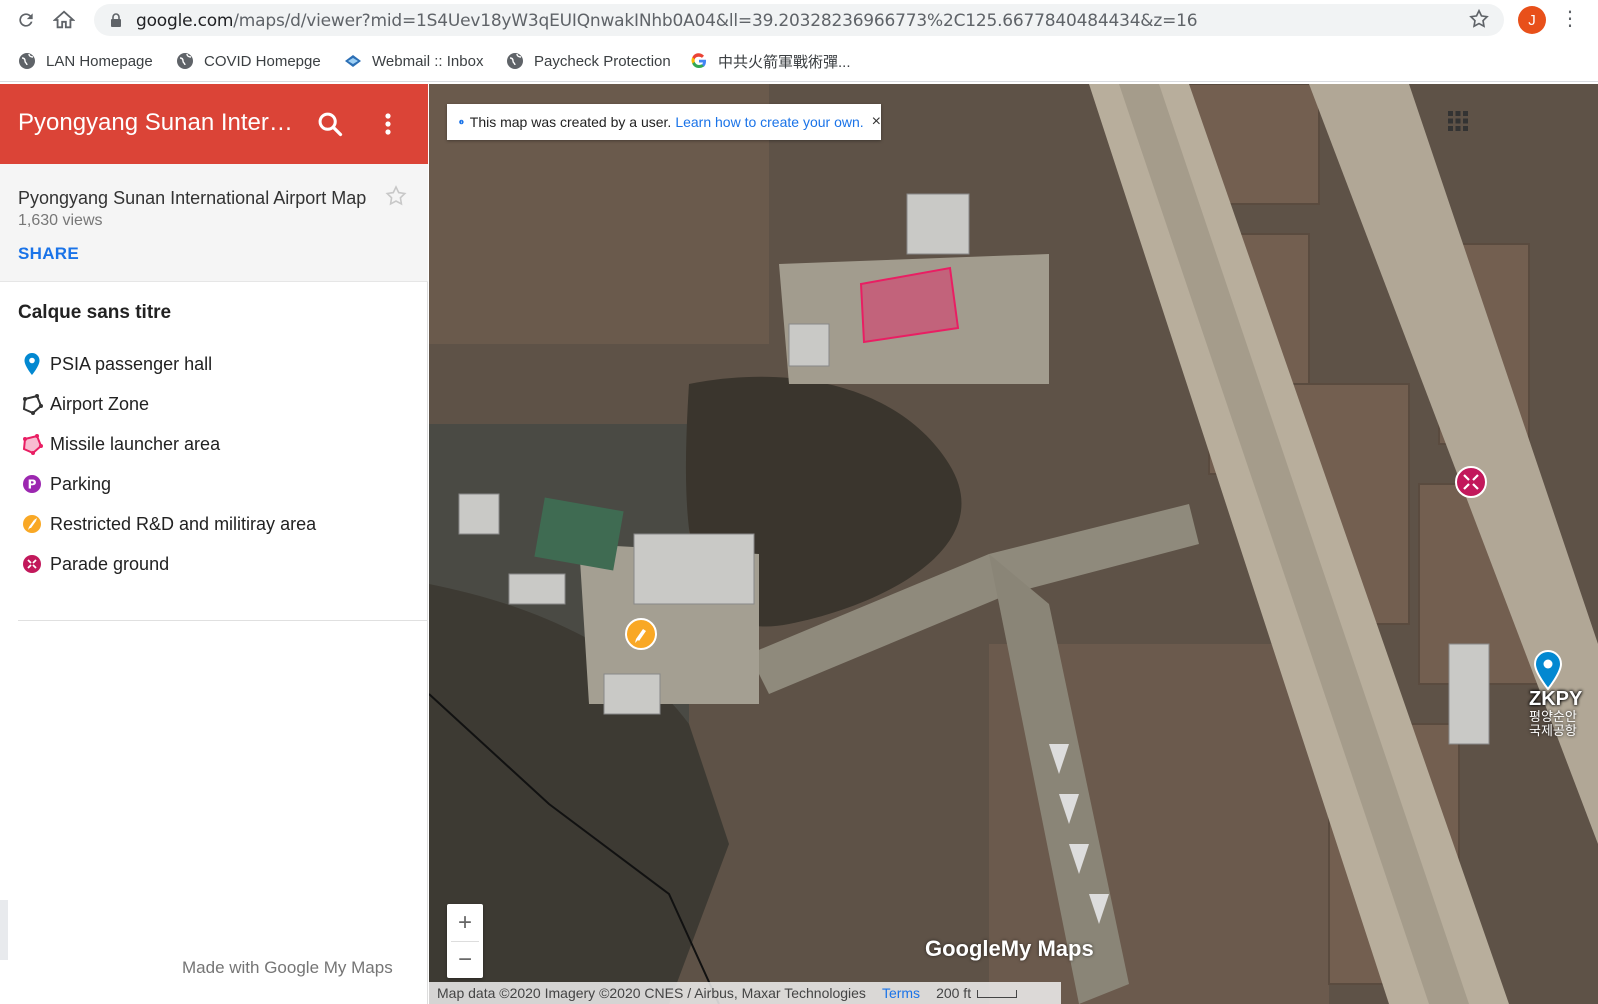 The width and height of the screenshot is (1598, 1004). Describe the element at coordinates (588, 61) in the screenshot. I see `bookmark-paycheck-protection: Paycheck Protection` at that location.